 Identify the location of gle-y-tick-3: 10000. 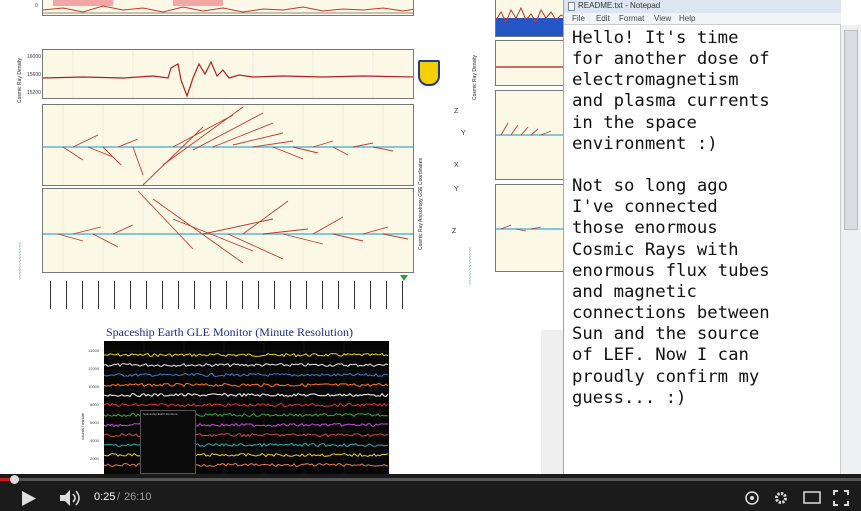
(94, 386).